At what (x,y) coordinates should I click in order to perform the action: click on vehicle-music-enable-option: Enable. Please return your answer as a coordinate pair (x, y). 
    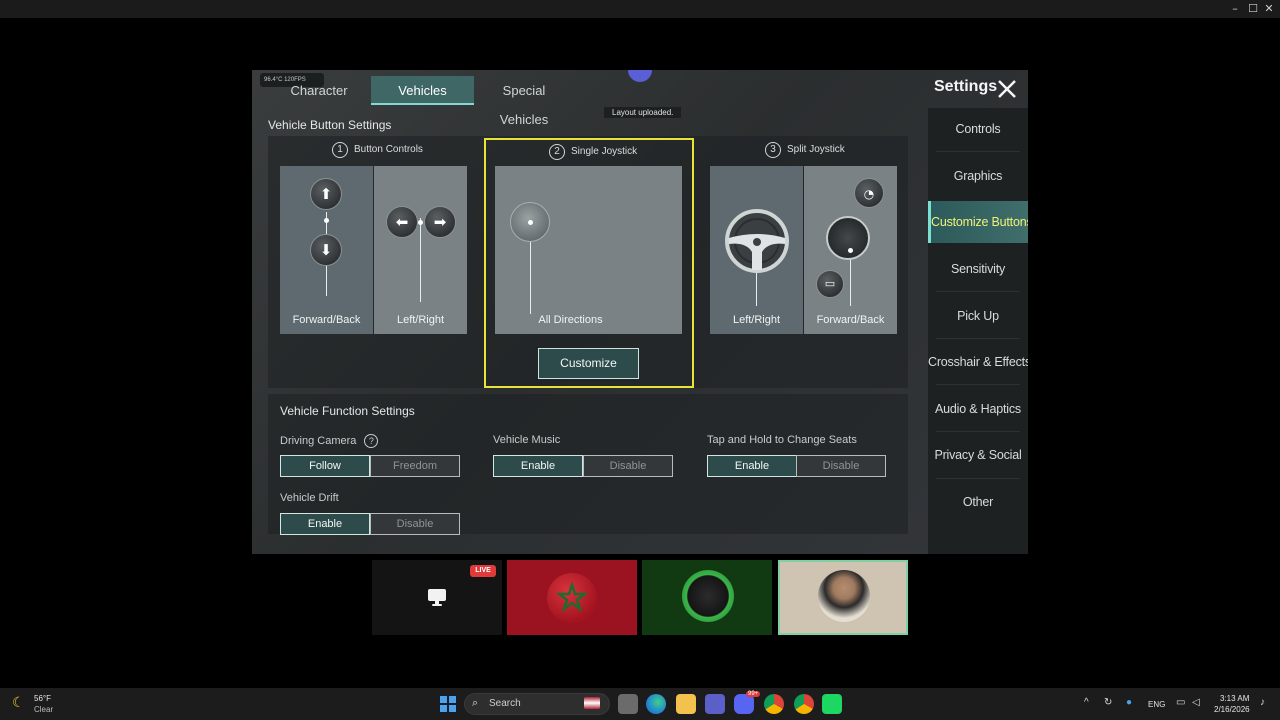
    Looking at the image, I should click on (538, 466).